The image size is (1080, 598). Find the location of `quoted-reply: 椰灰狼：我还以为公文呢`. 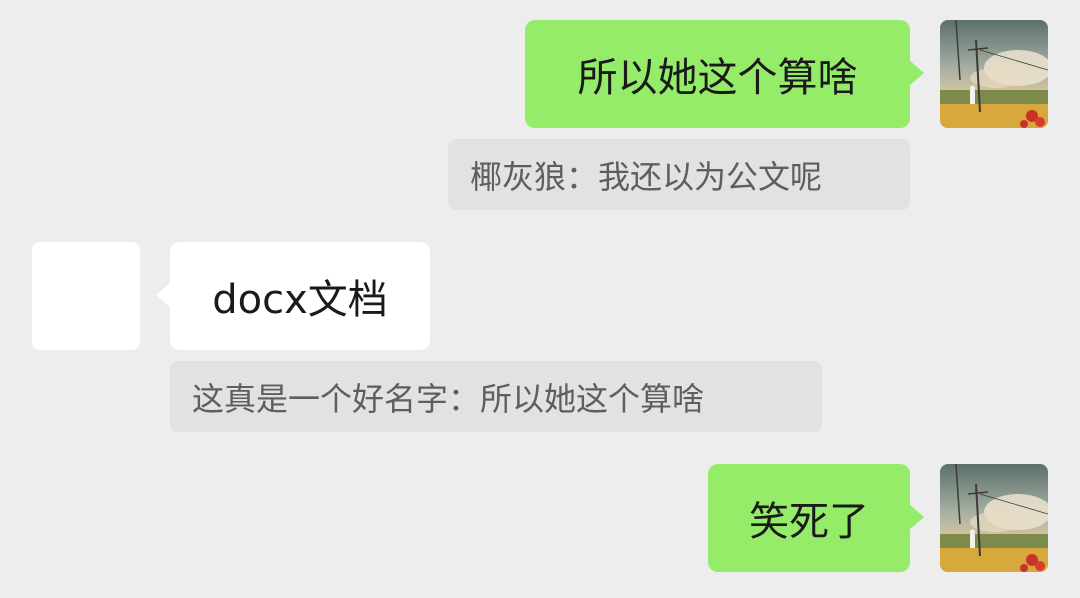

quoted-reply: 椰灰狼：我还以为公文呢 is located at coordinates (679, 174).